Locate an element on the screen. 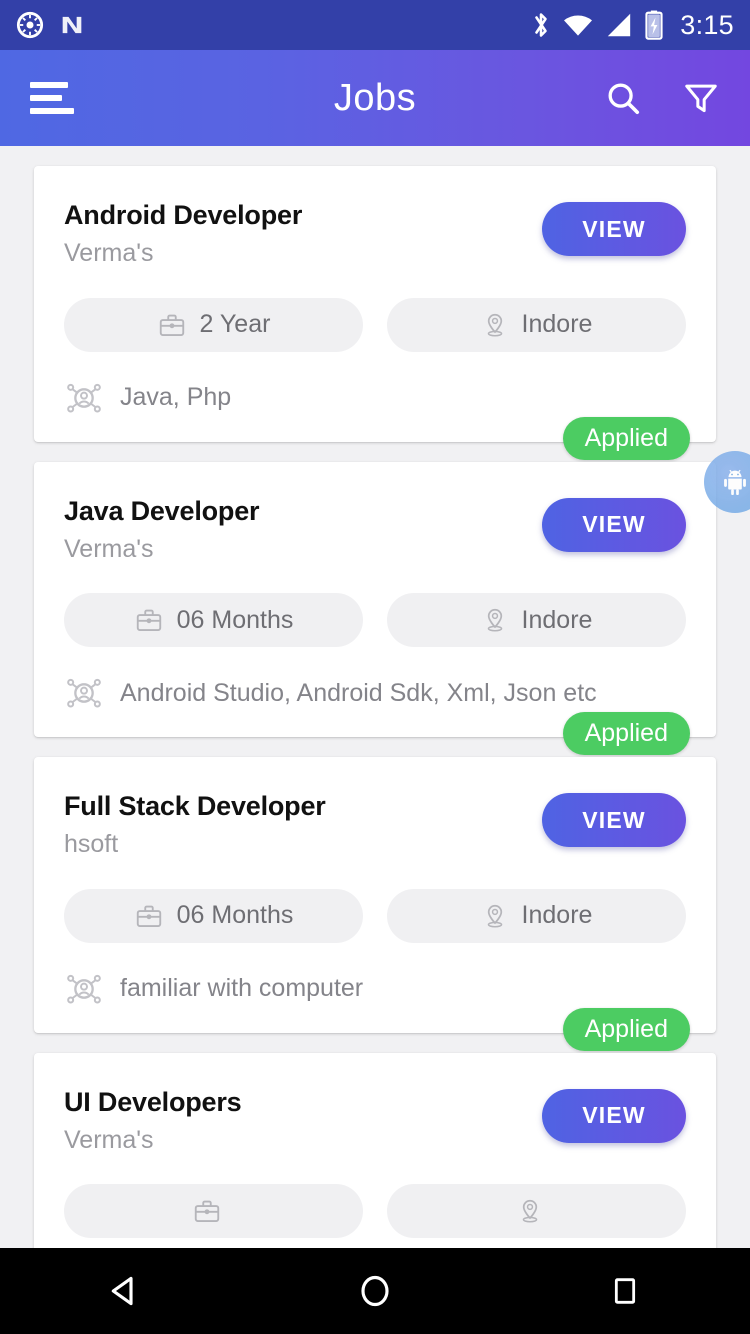 The width and height of the screenshot is (750, 1334). job-card-header: Android Developer Verma's VIEW is located at coordinates (375, 234).